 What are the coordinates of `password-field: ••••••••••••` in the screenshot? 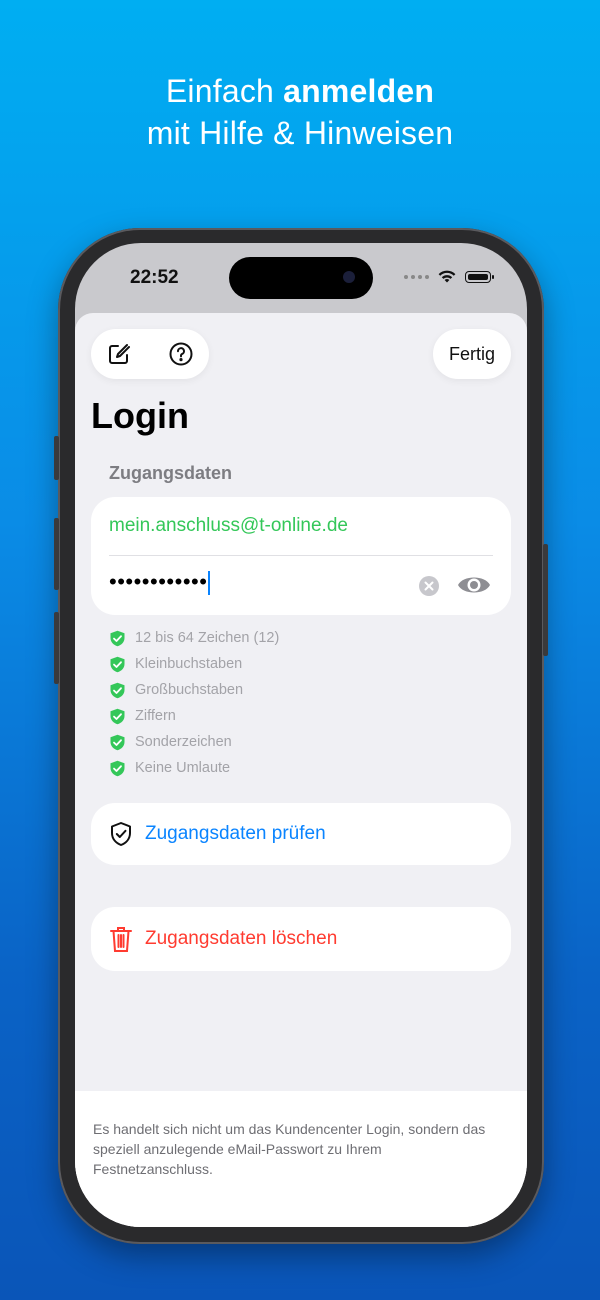 It's located at (160, 582).